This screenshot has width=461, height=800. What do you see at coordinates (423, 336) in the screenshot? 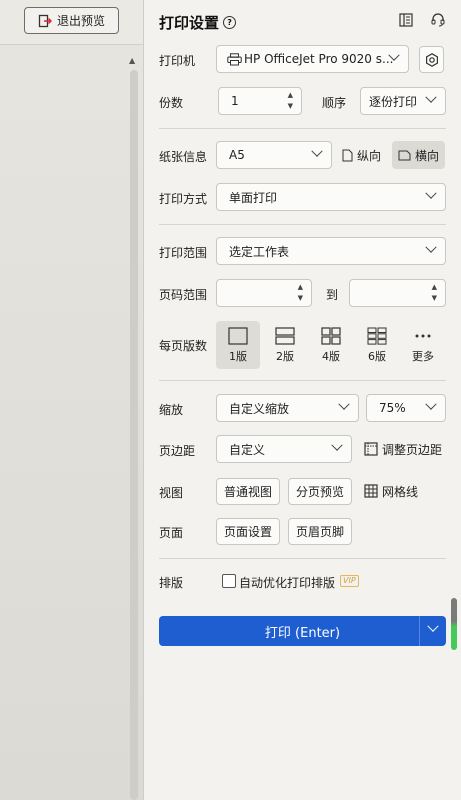
I see `more-dots-icon` at bounding box center [423, 336].